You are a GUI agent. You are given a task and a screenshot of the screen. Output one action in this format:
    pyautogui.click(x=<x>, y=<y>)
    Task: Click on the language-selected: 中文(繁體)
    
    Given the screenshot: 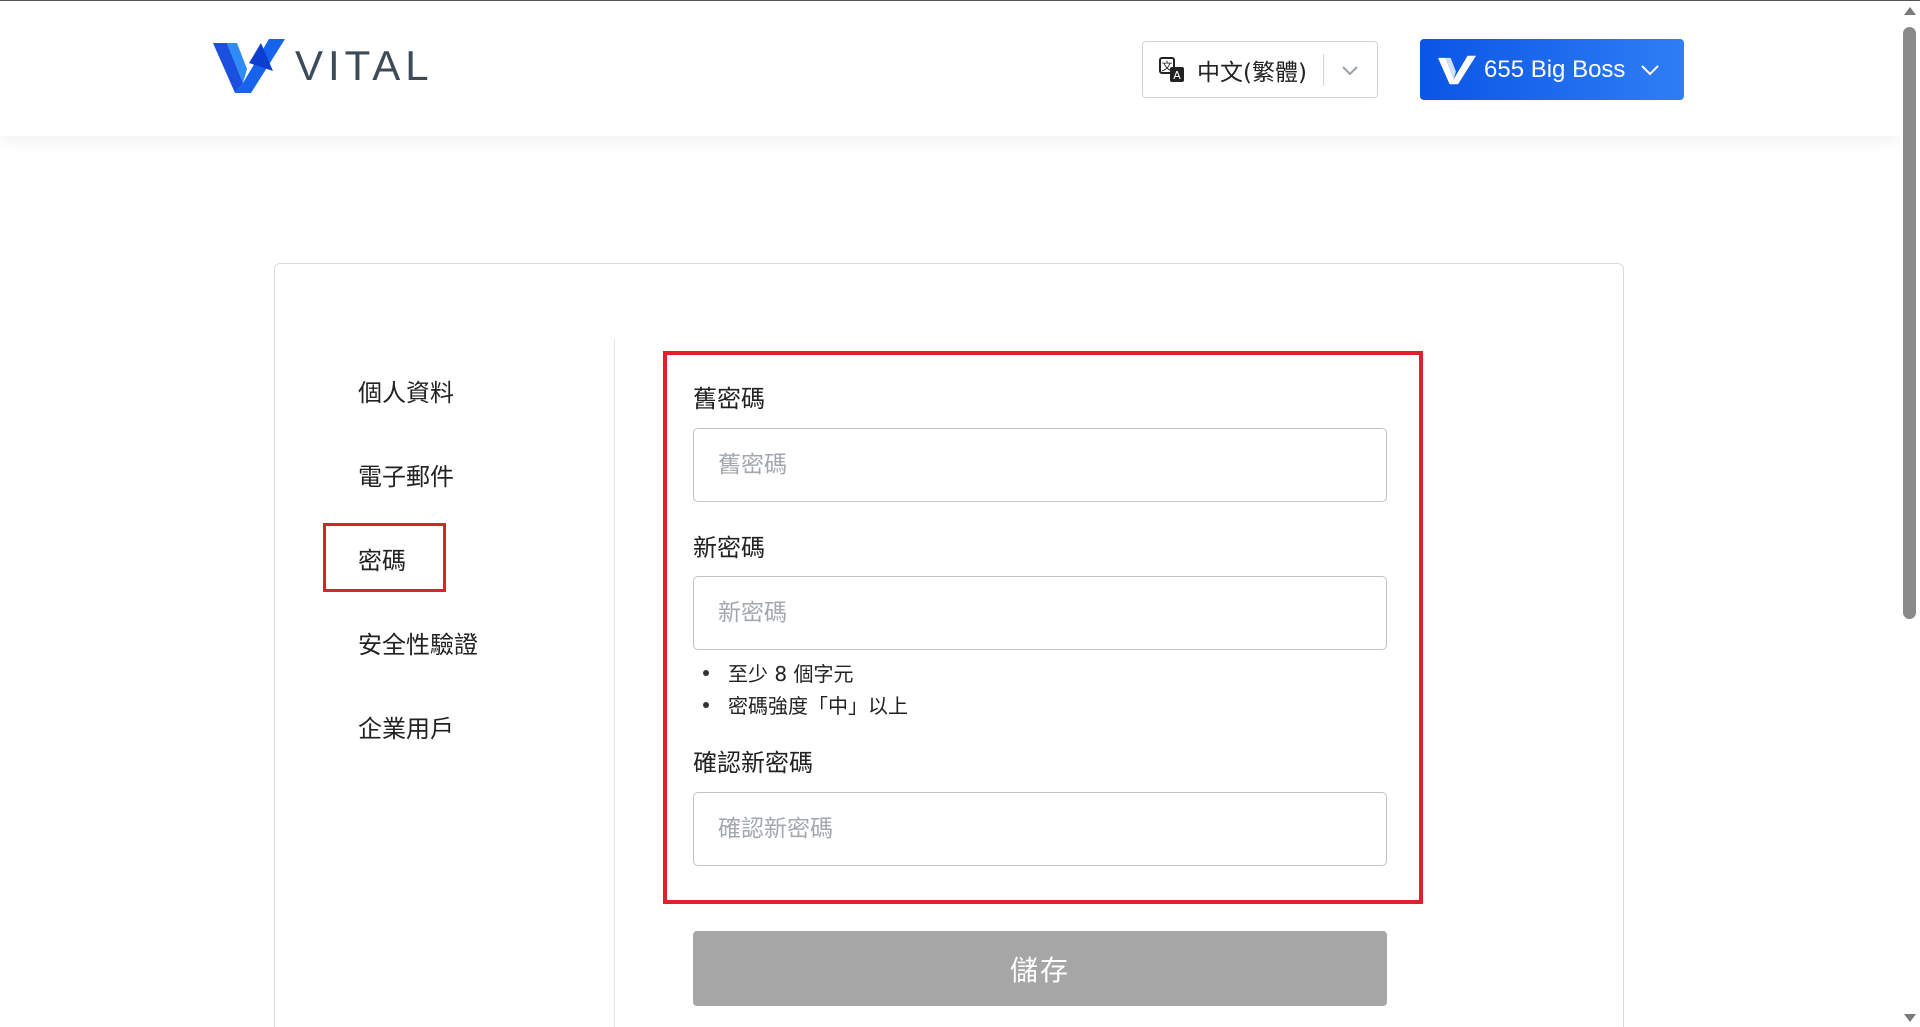 What is the action you would take?
    pyautogui.click(x=1252, y=72)
    